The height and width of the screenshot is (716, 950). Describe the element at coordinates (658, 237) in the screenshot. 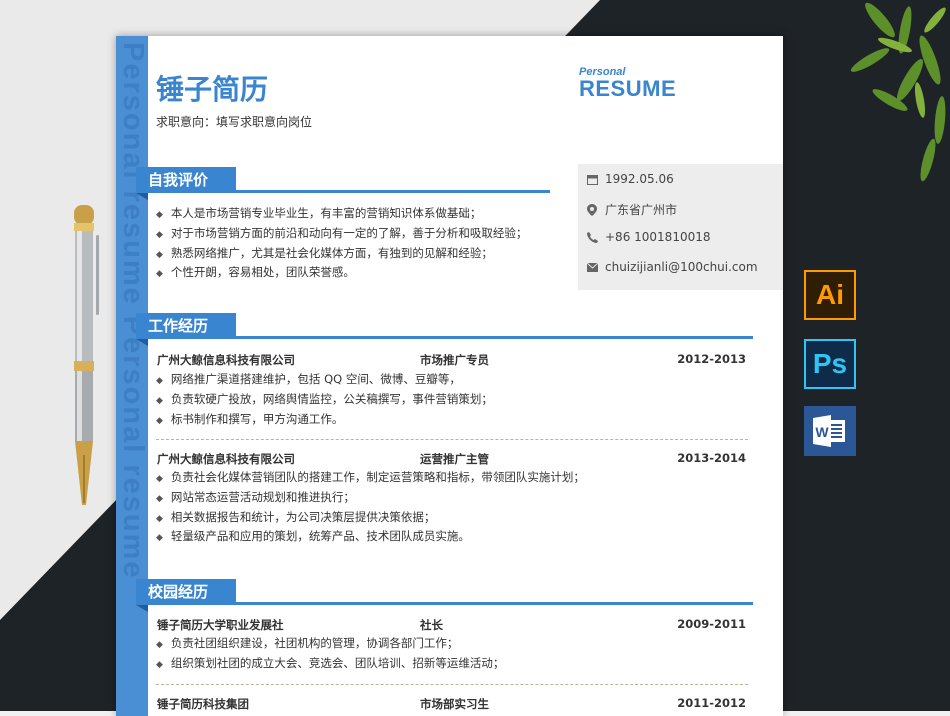

I see `phone-text: +86 1001810018` at that location.